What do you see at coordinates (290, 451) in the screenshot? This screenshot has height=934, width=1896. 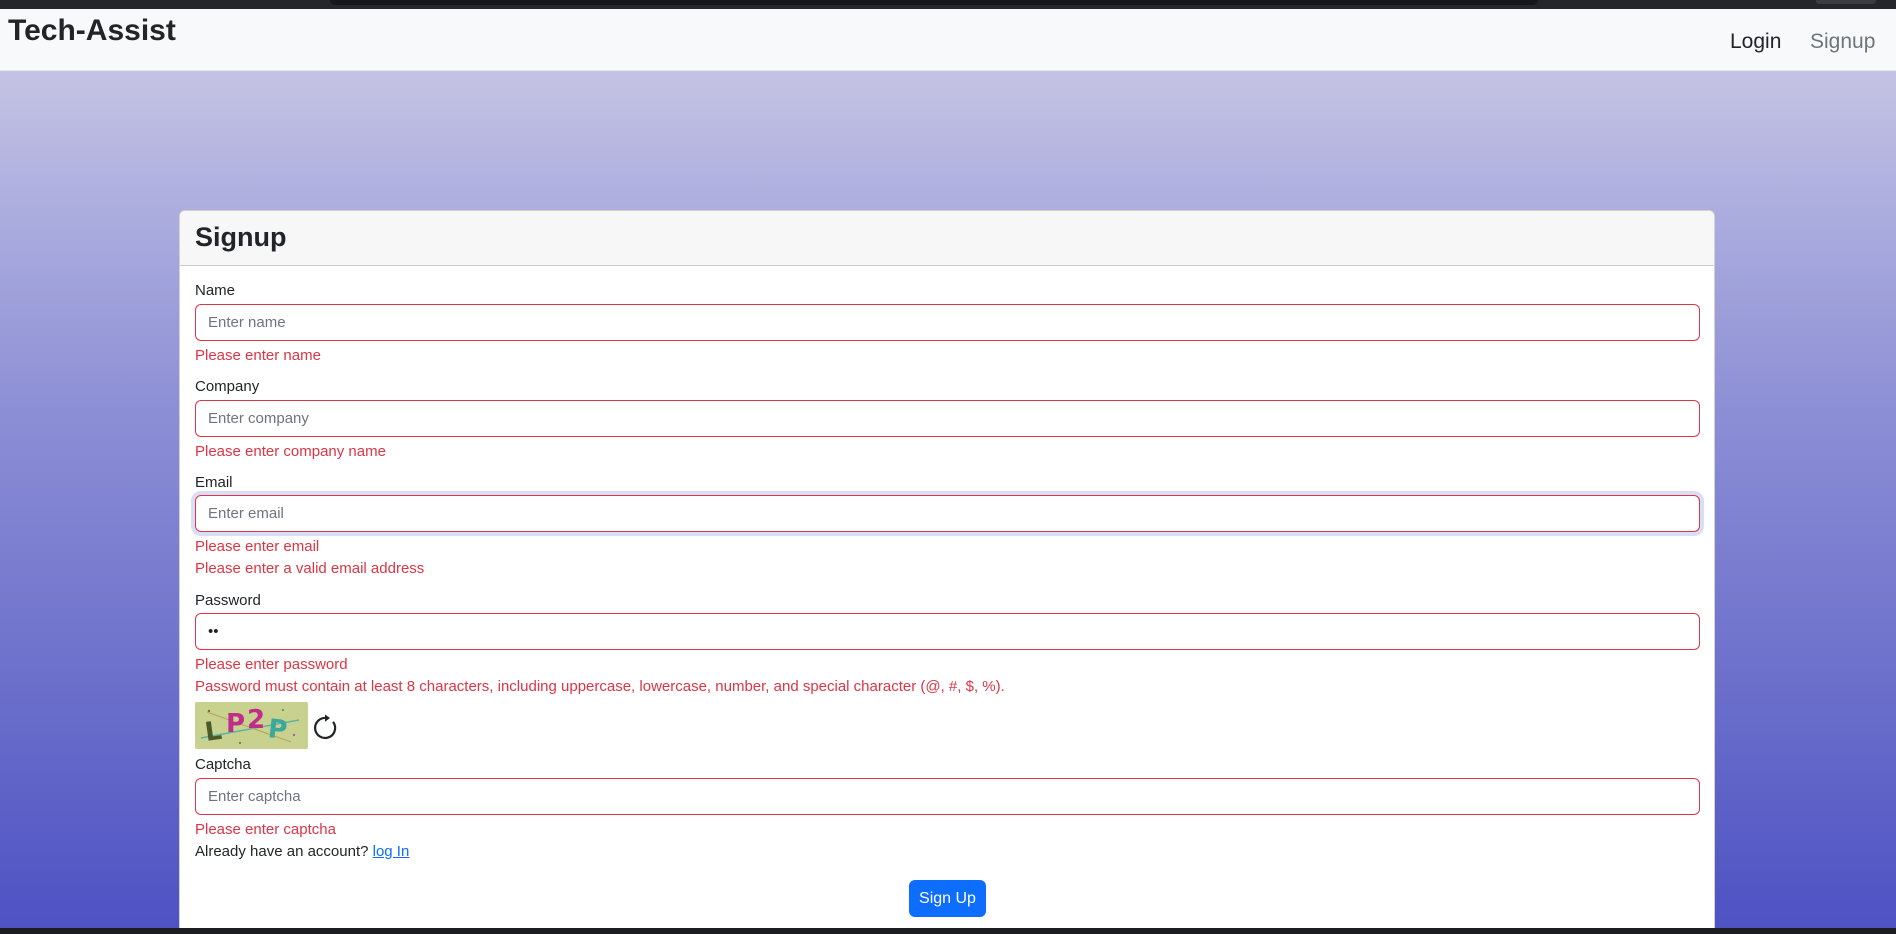 I see `company-error: Please enter company name` at bounding box center [290, 451].